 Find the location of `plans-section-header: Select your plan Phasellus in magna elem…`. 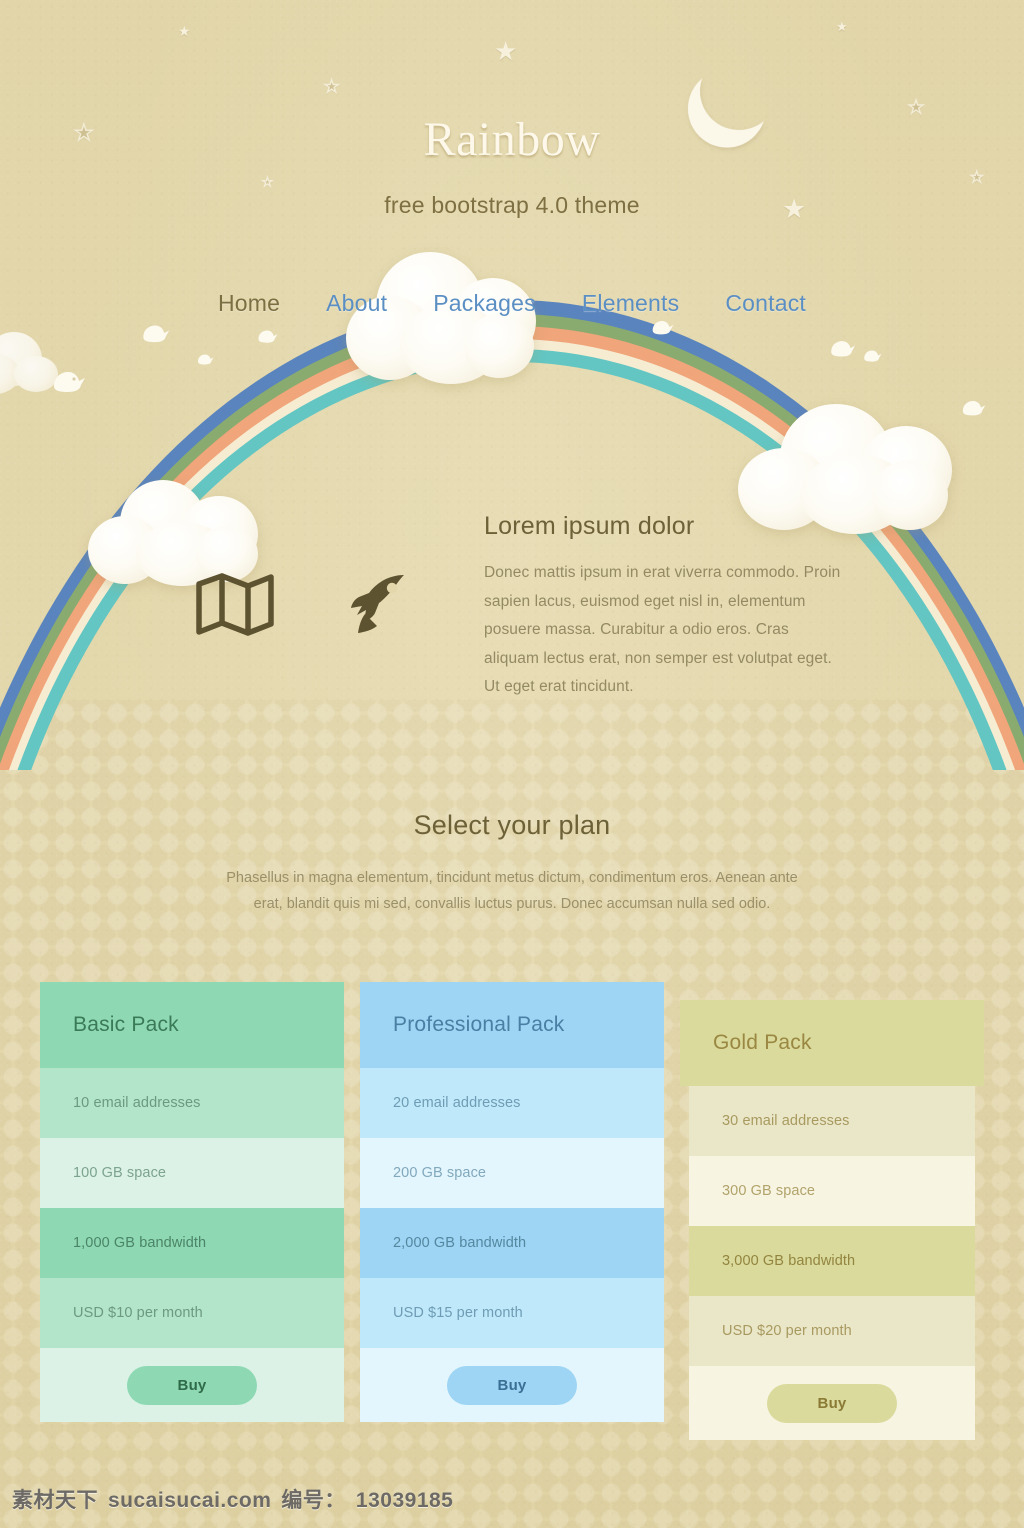

plans-section-header: Select your plan Phasellus in magna elem… is located at coordinates (512, 863).